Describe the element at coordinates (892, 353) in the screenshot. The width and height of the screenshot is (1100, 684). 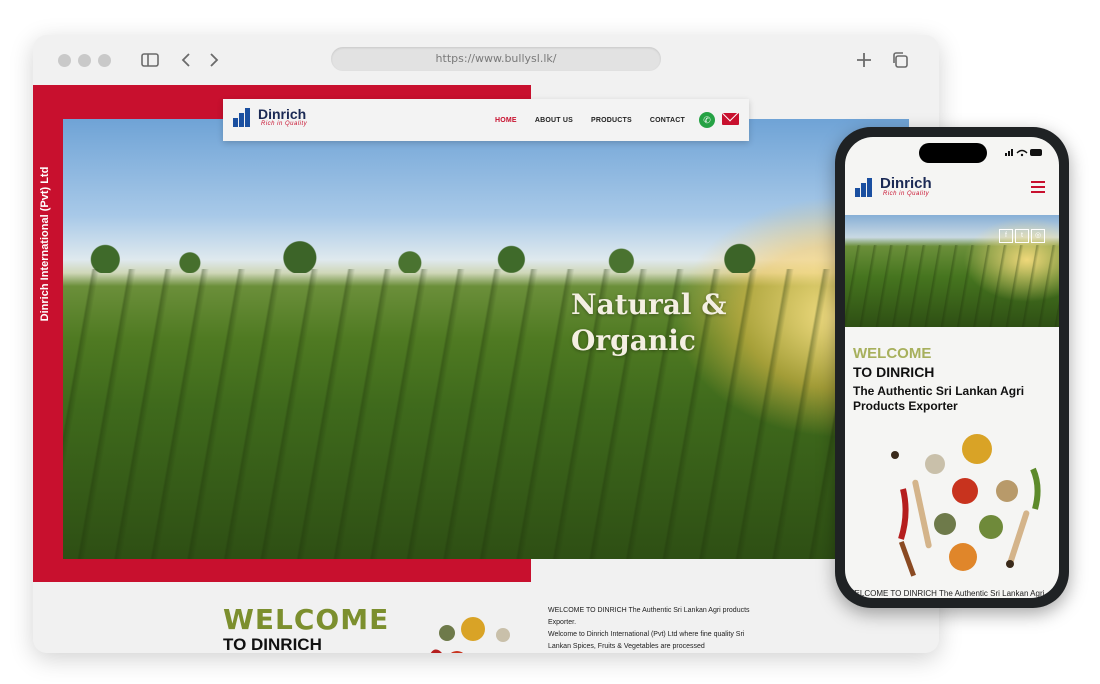
I see `mobile-welcome-heading: WELCOME` at that location.